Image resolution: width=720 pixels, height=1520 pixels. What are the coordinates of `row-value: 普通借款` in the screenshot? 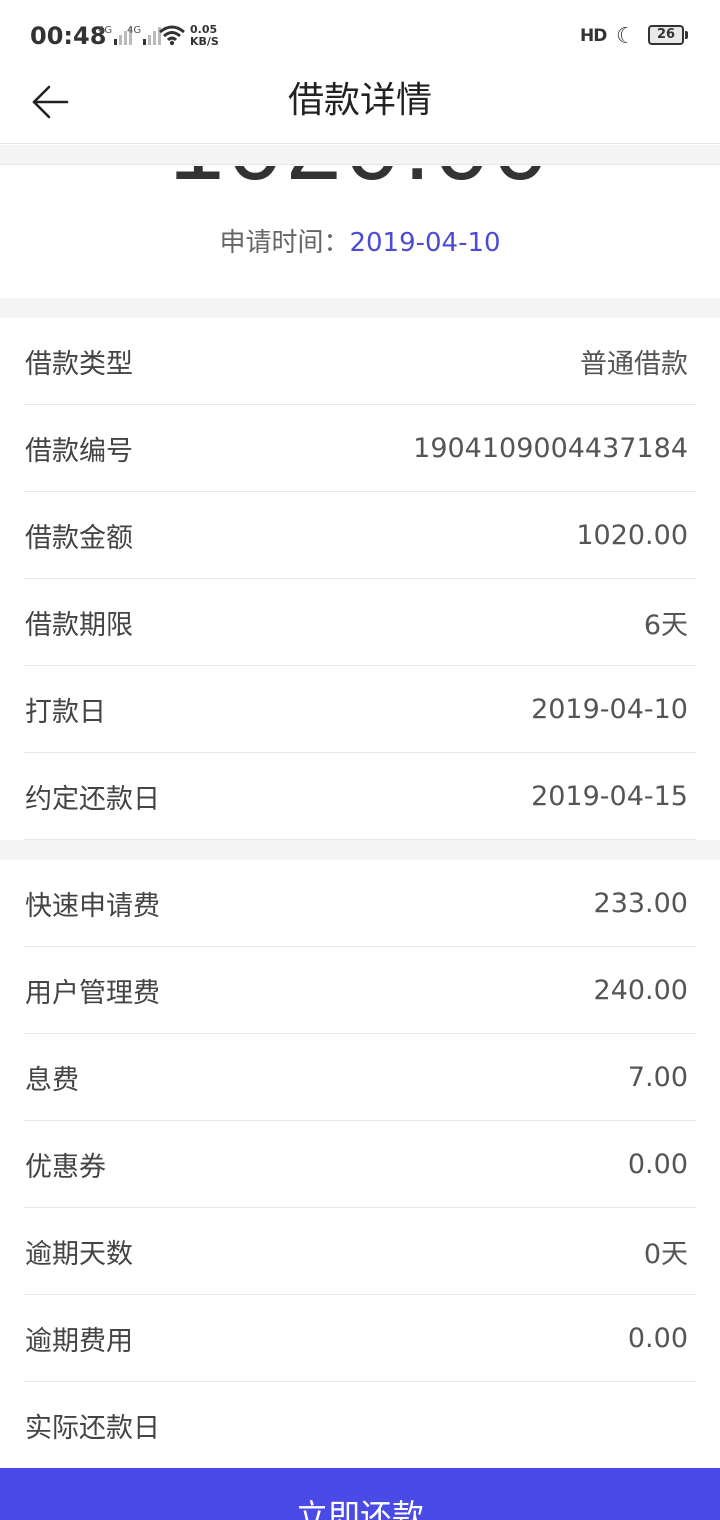 It's located at (634, 364).